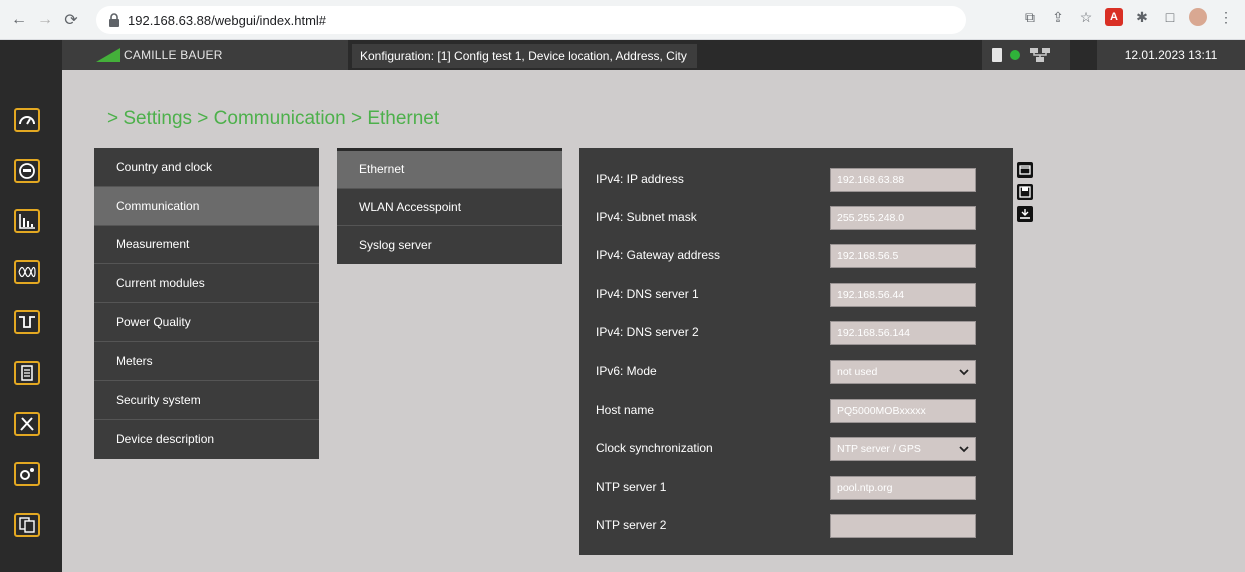  I want to click on submenu-item-syslog: Syslog server, so click(449, 245).